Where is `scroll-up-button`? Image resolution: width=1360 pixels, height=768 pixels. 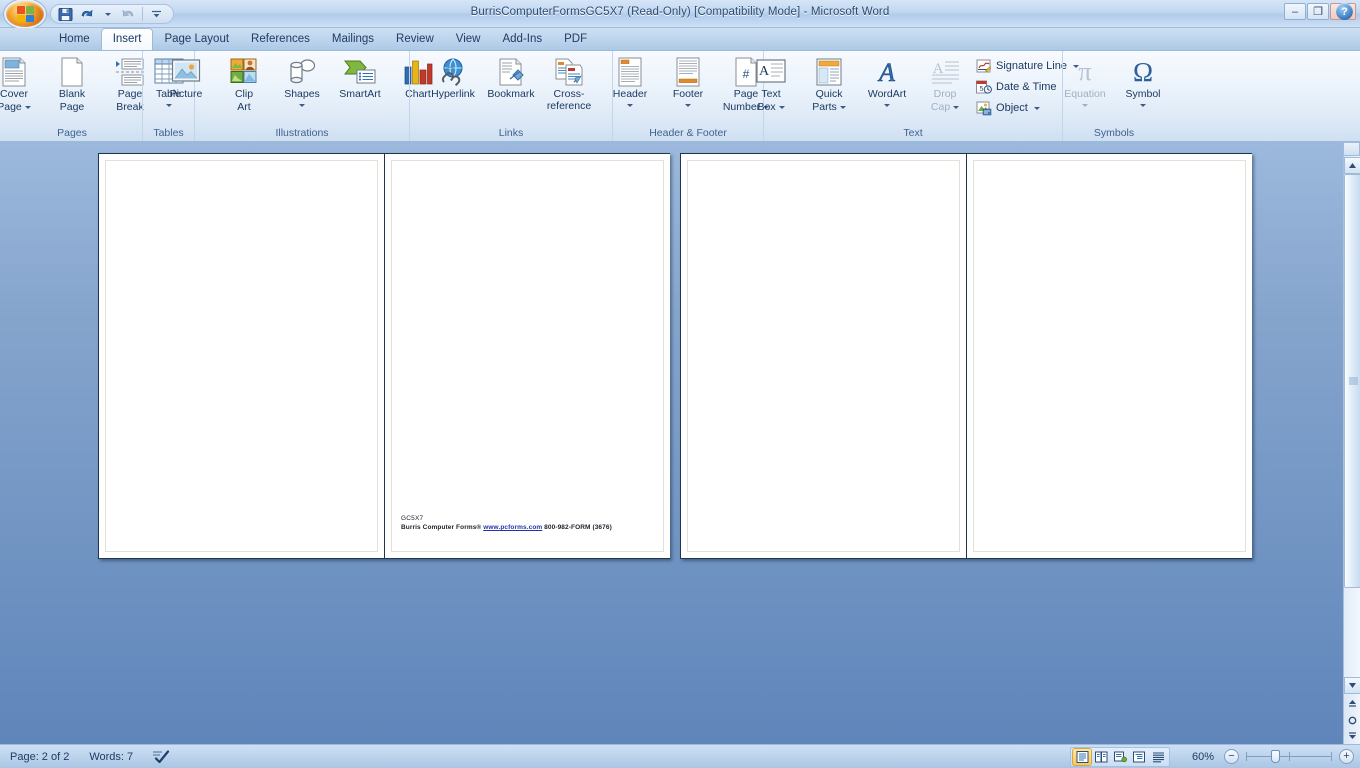
scroll-up-button is located at coordinates (1352, 165).